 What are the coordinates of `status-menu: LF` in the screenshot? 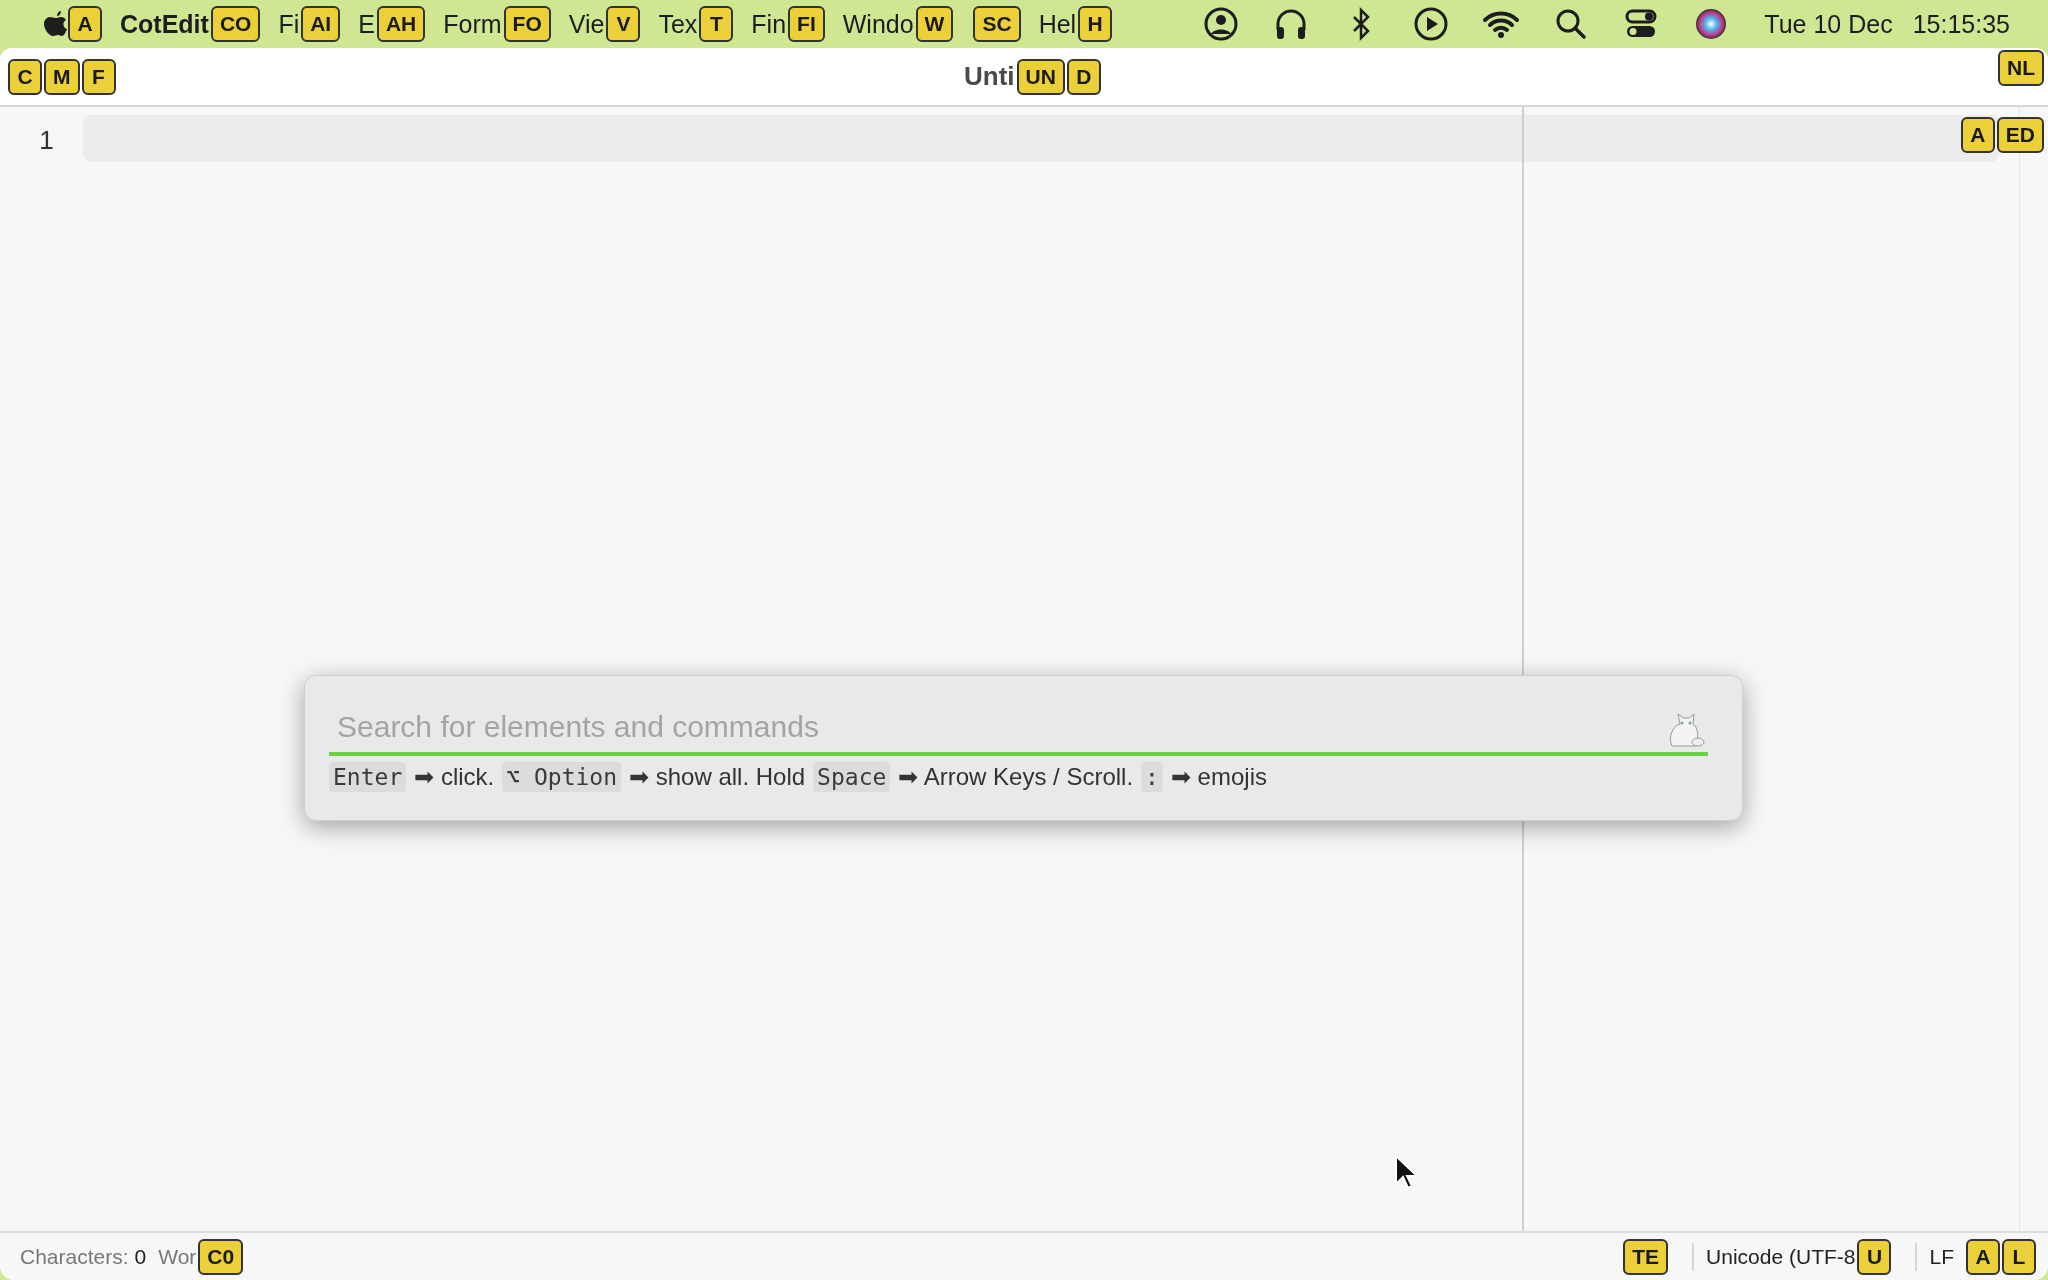 It's located at (1941, 1256).